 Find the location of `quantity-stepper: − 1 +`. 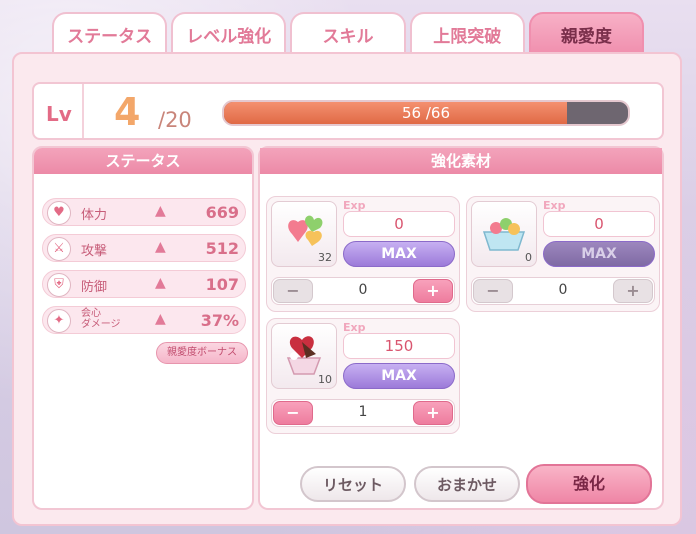

quantity-stepper: − 1 + is located at coordinates (363, 413).